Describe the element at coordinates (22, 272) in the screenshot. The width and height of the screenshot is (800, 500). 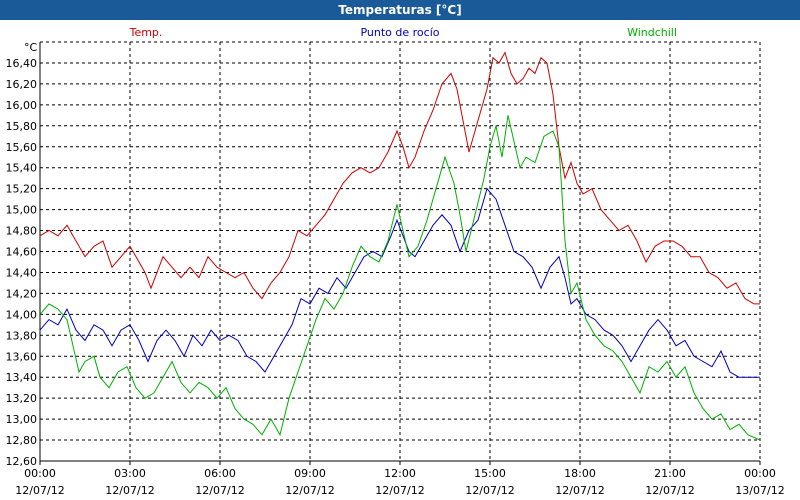
I see `y-tick-label: 14,40` at that location.